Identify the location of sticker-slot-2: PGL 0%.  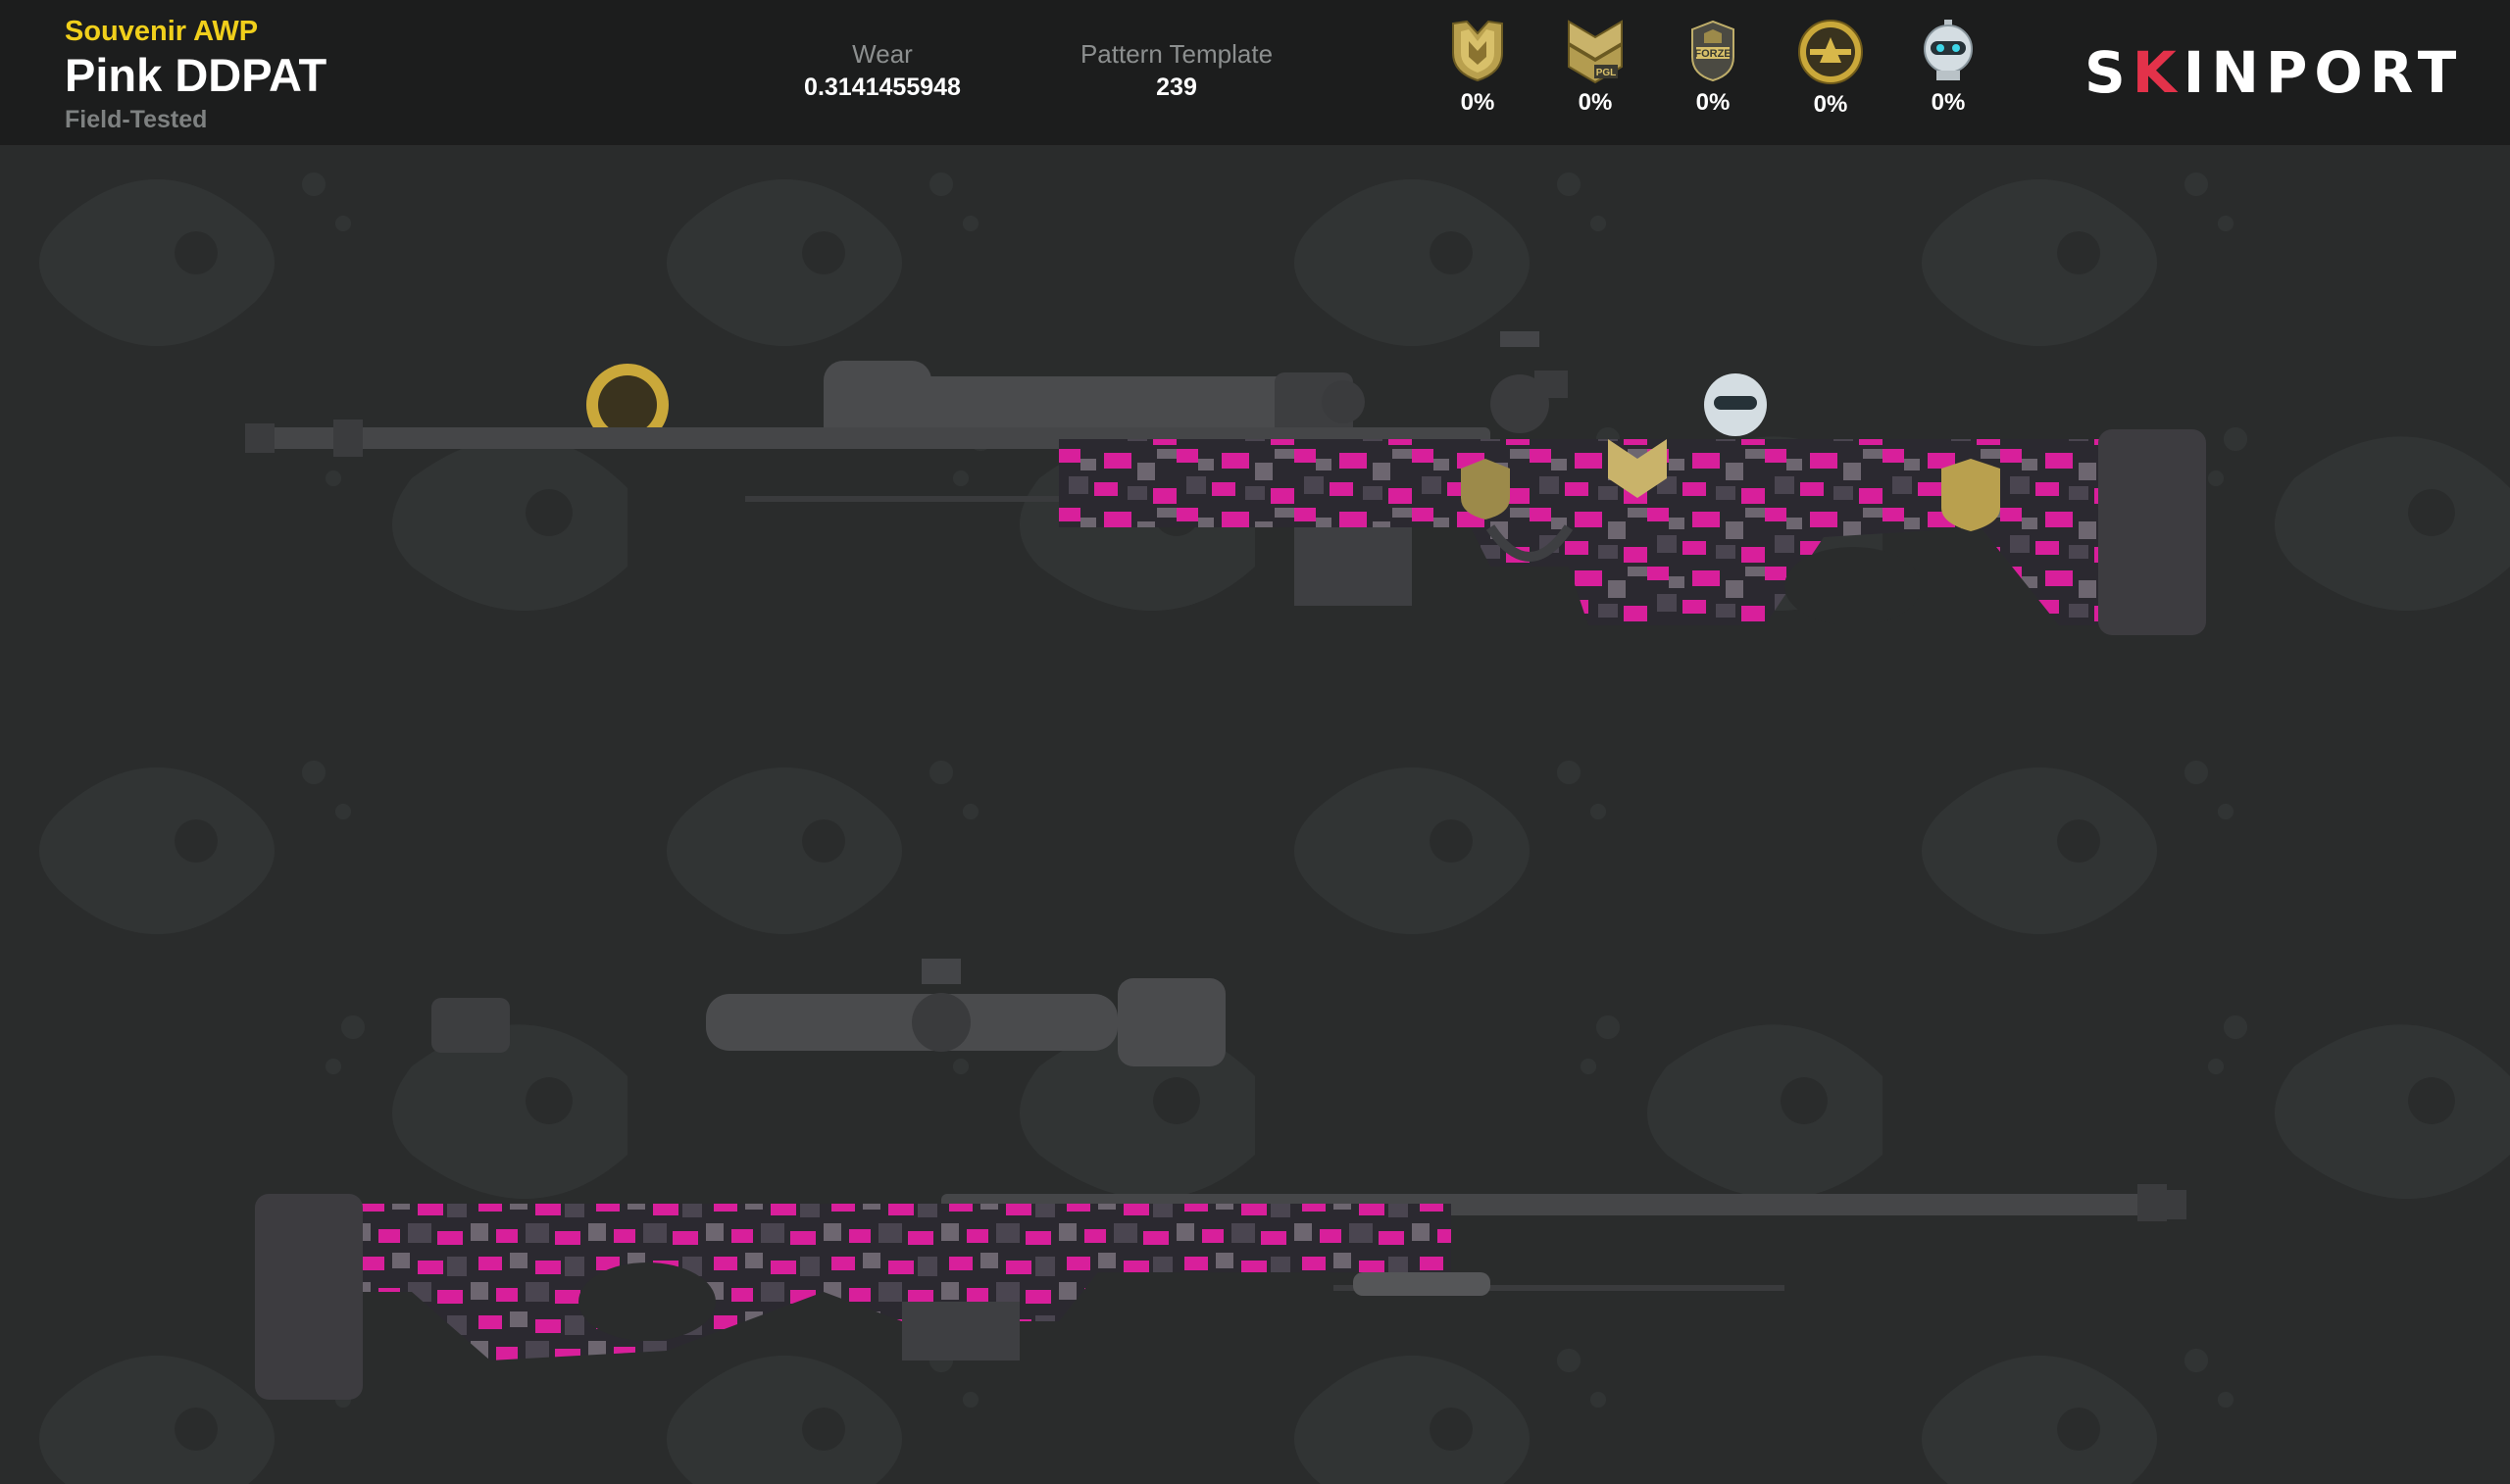
(1595, 68).